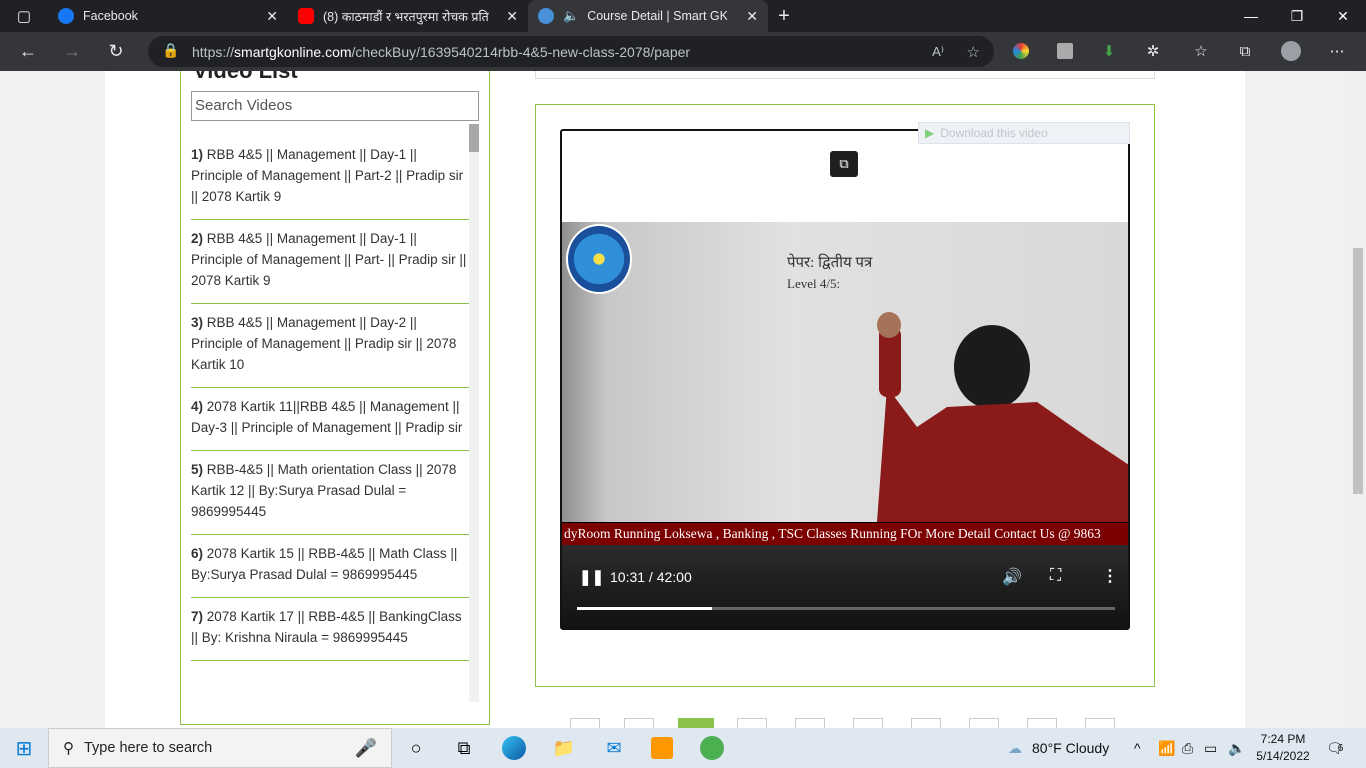  What do you see at coordinates (1137, 748) in the screenshot?
I see `show-hidden-icons: ^` at bounding box center [1137, 748].